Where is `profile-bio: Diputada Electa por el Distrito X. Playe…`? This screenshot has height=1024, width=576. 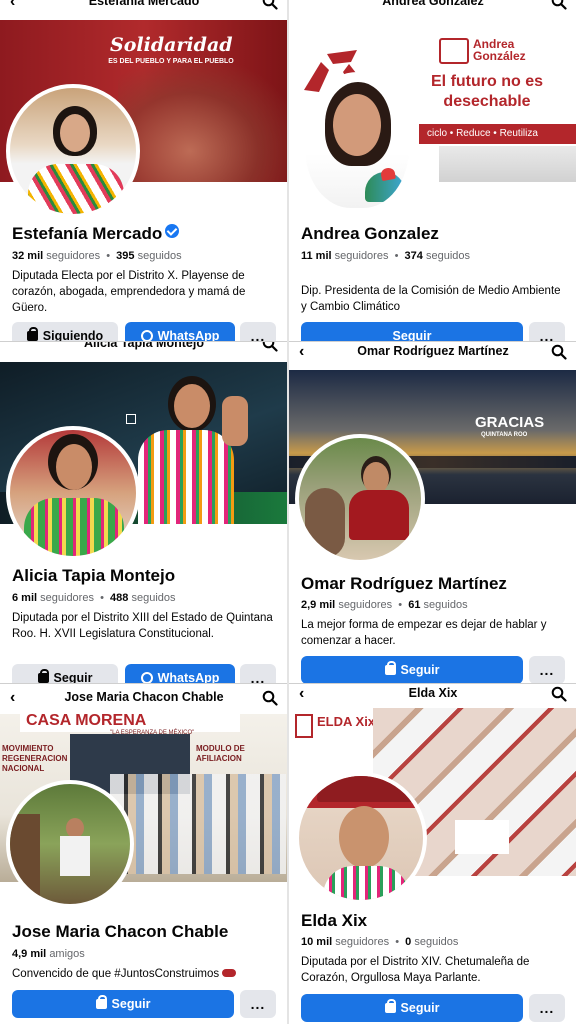
profile-bio: Diputada Electa por el Distrito X. Playe… is located at coordinates (129, 292).